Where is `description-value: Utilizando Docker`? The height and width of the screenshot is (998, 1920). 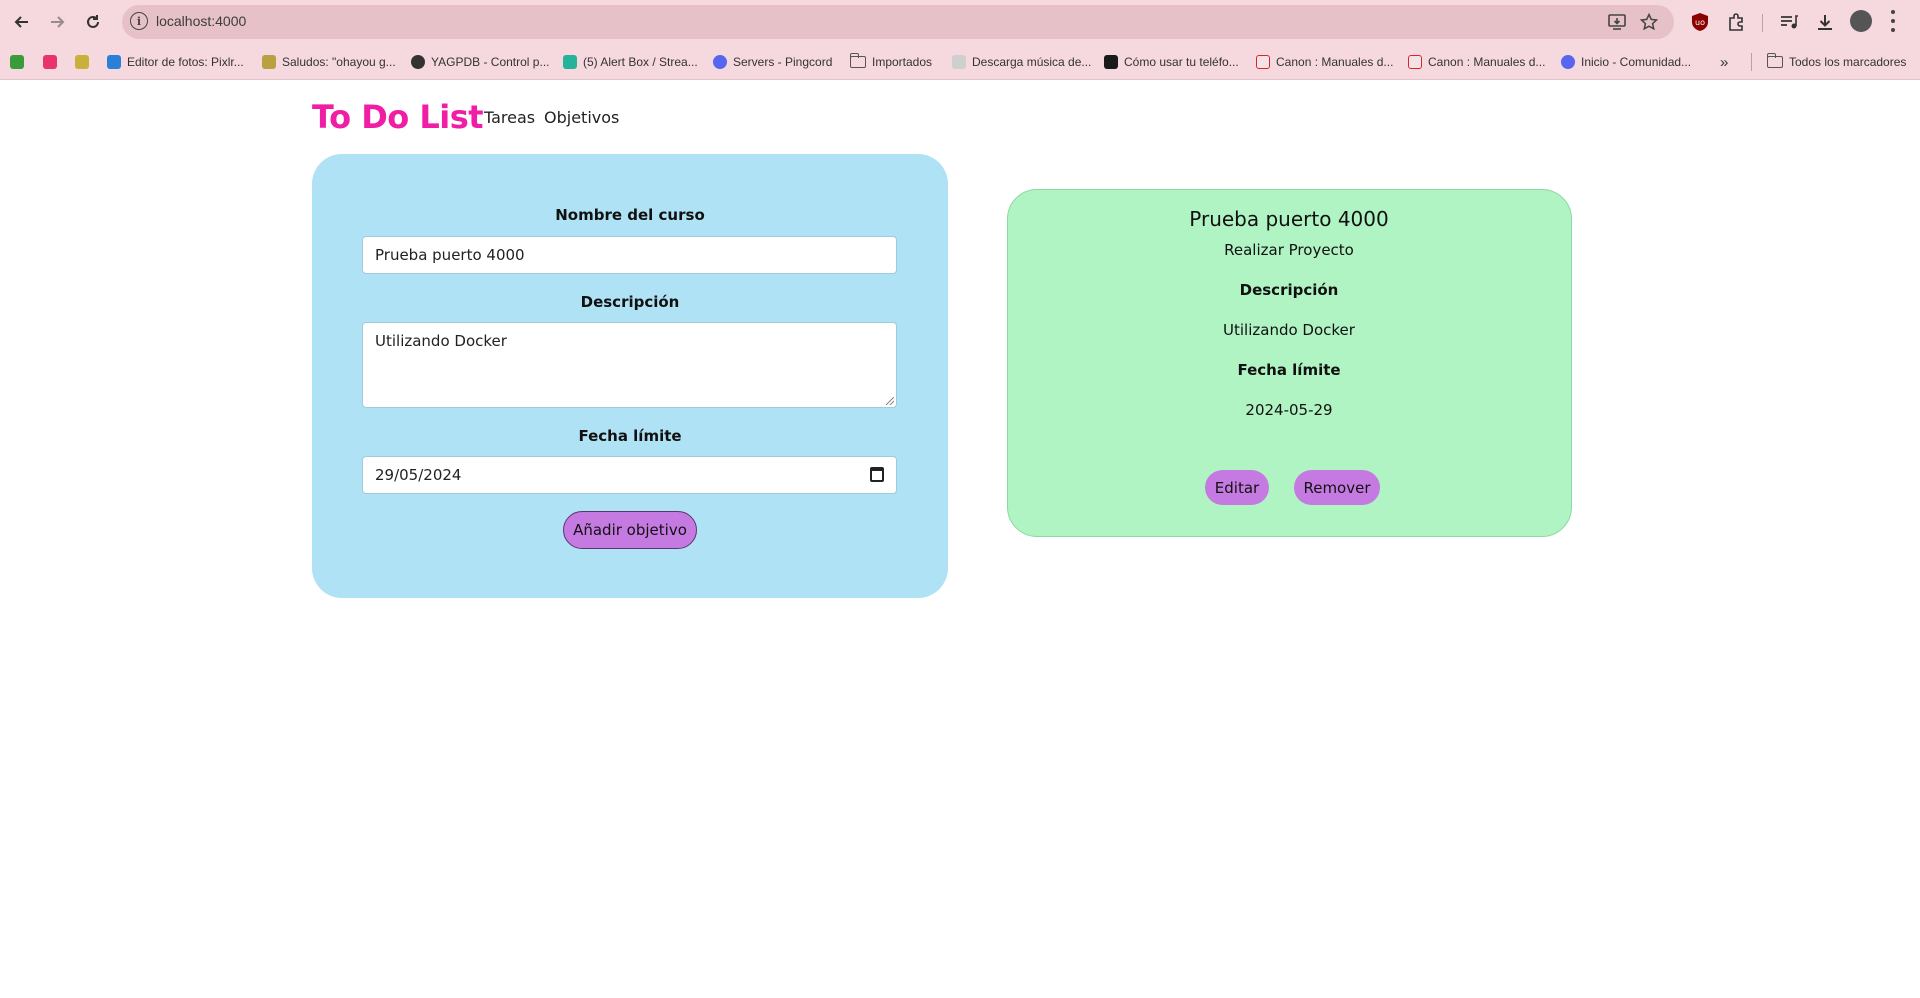
description-value: Utilizando Docker is located at coordinates (441, 341).